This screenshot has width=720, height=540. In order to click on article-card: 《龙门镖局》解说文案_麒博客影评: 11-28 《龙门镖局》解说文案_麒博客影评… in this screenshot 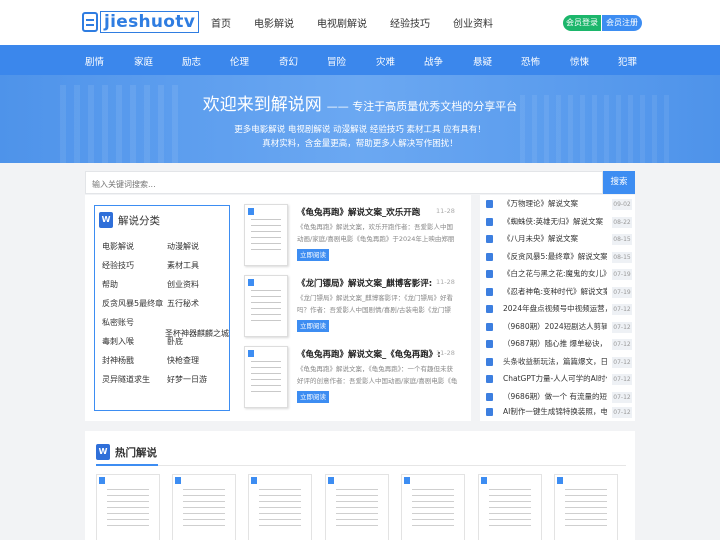, I will do `click(355, 307)`.